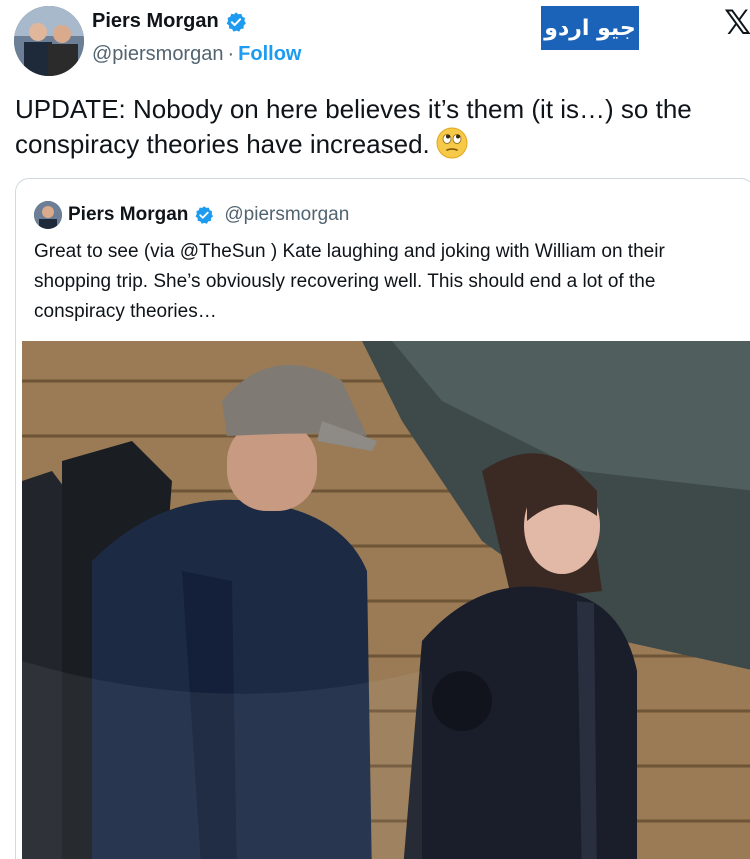 The height and width of the screenshot is (859, 750). I want to click on quoted-post-header: Piers Morgan @piersmorgan, so click(191, 215).